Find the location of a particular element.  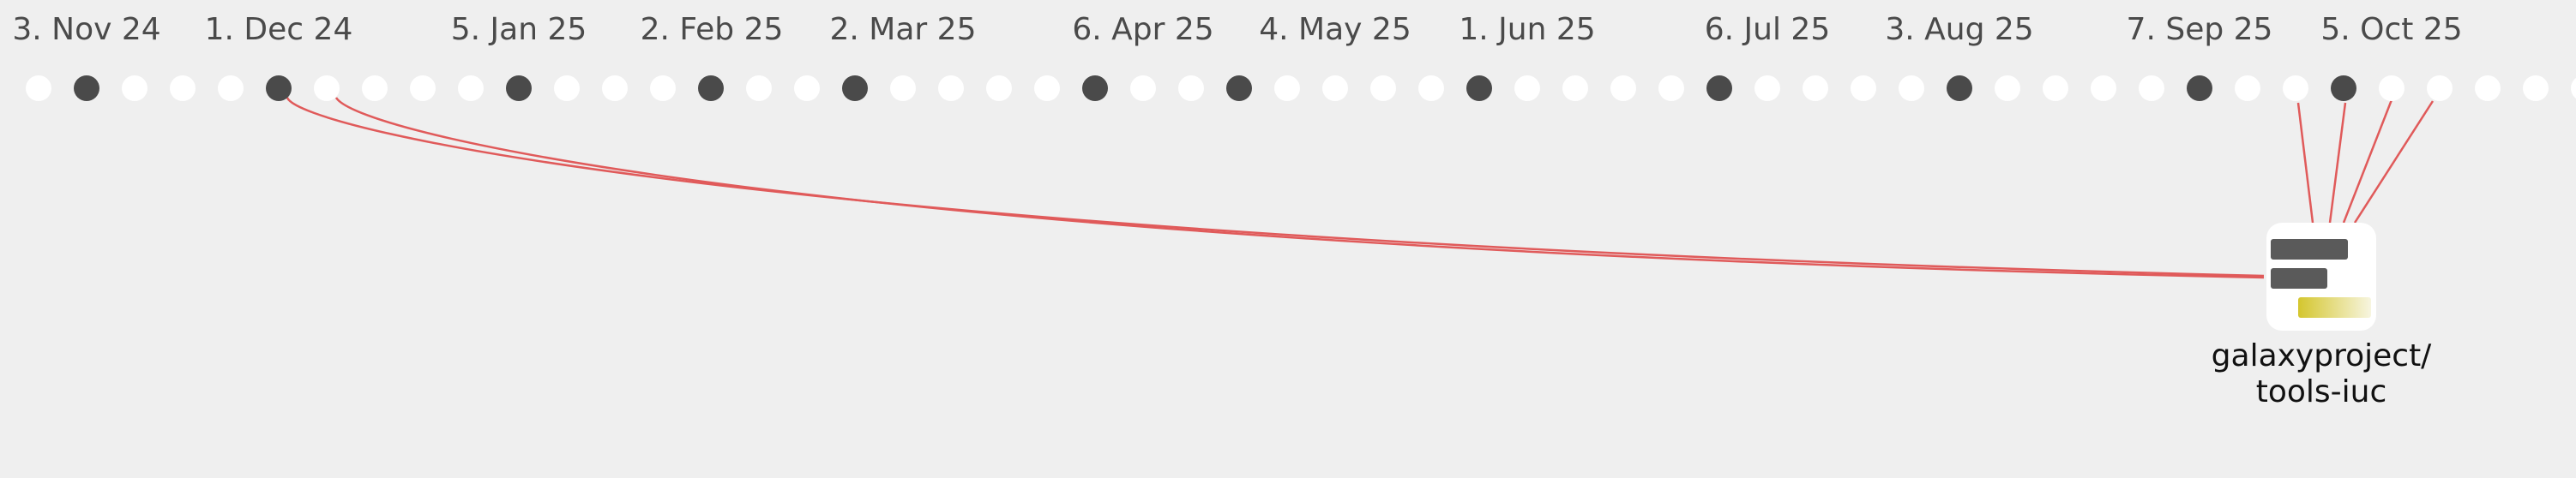

date-label-feb: 2. Feb 25 is located at coordinates (712, 29).